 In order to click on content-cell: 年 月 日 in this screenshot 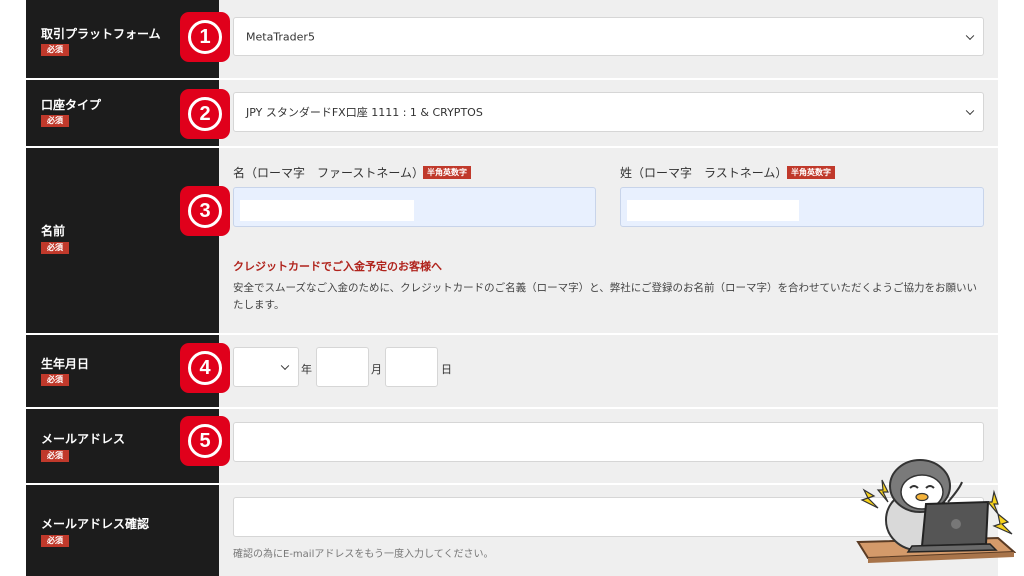, I will do `click(608, 371)`.